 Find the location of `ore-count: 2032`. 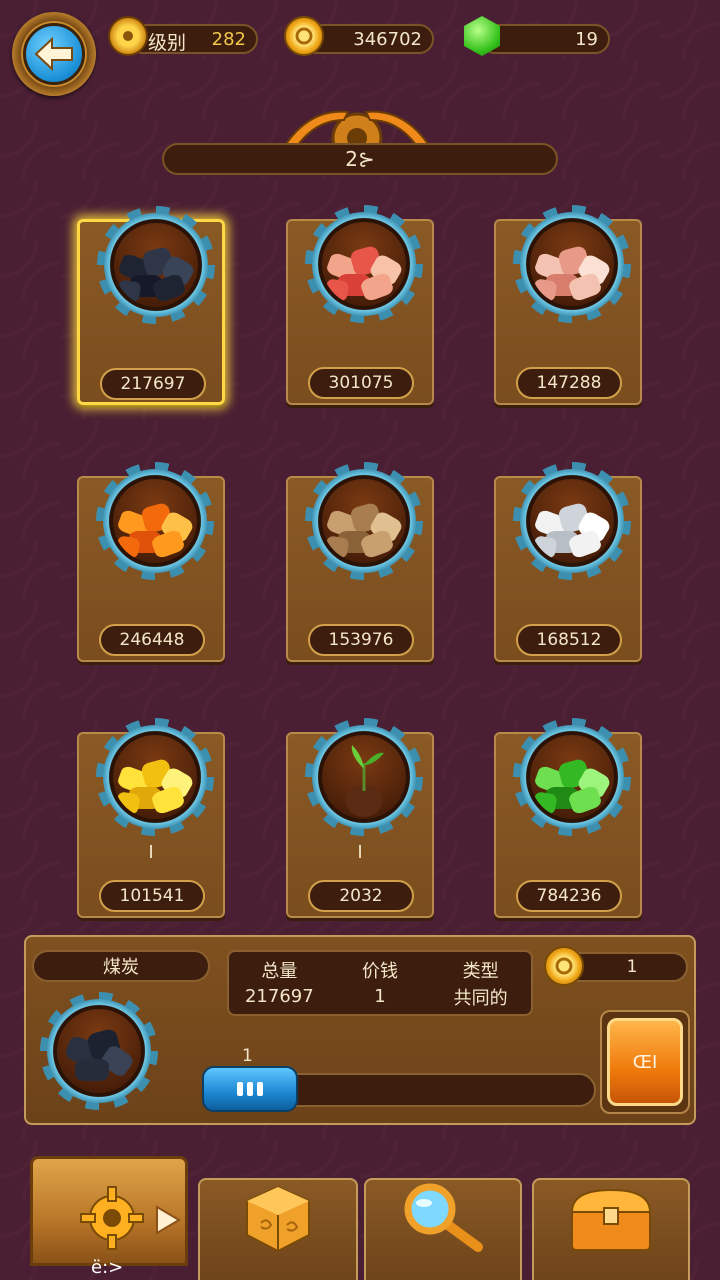

ore-count: 2032 is located at coordinates (361, 896).